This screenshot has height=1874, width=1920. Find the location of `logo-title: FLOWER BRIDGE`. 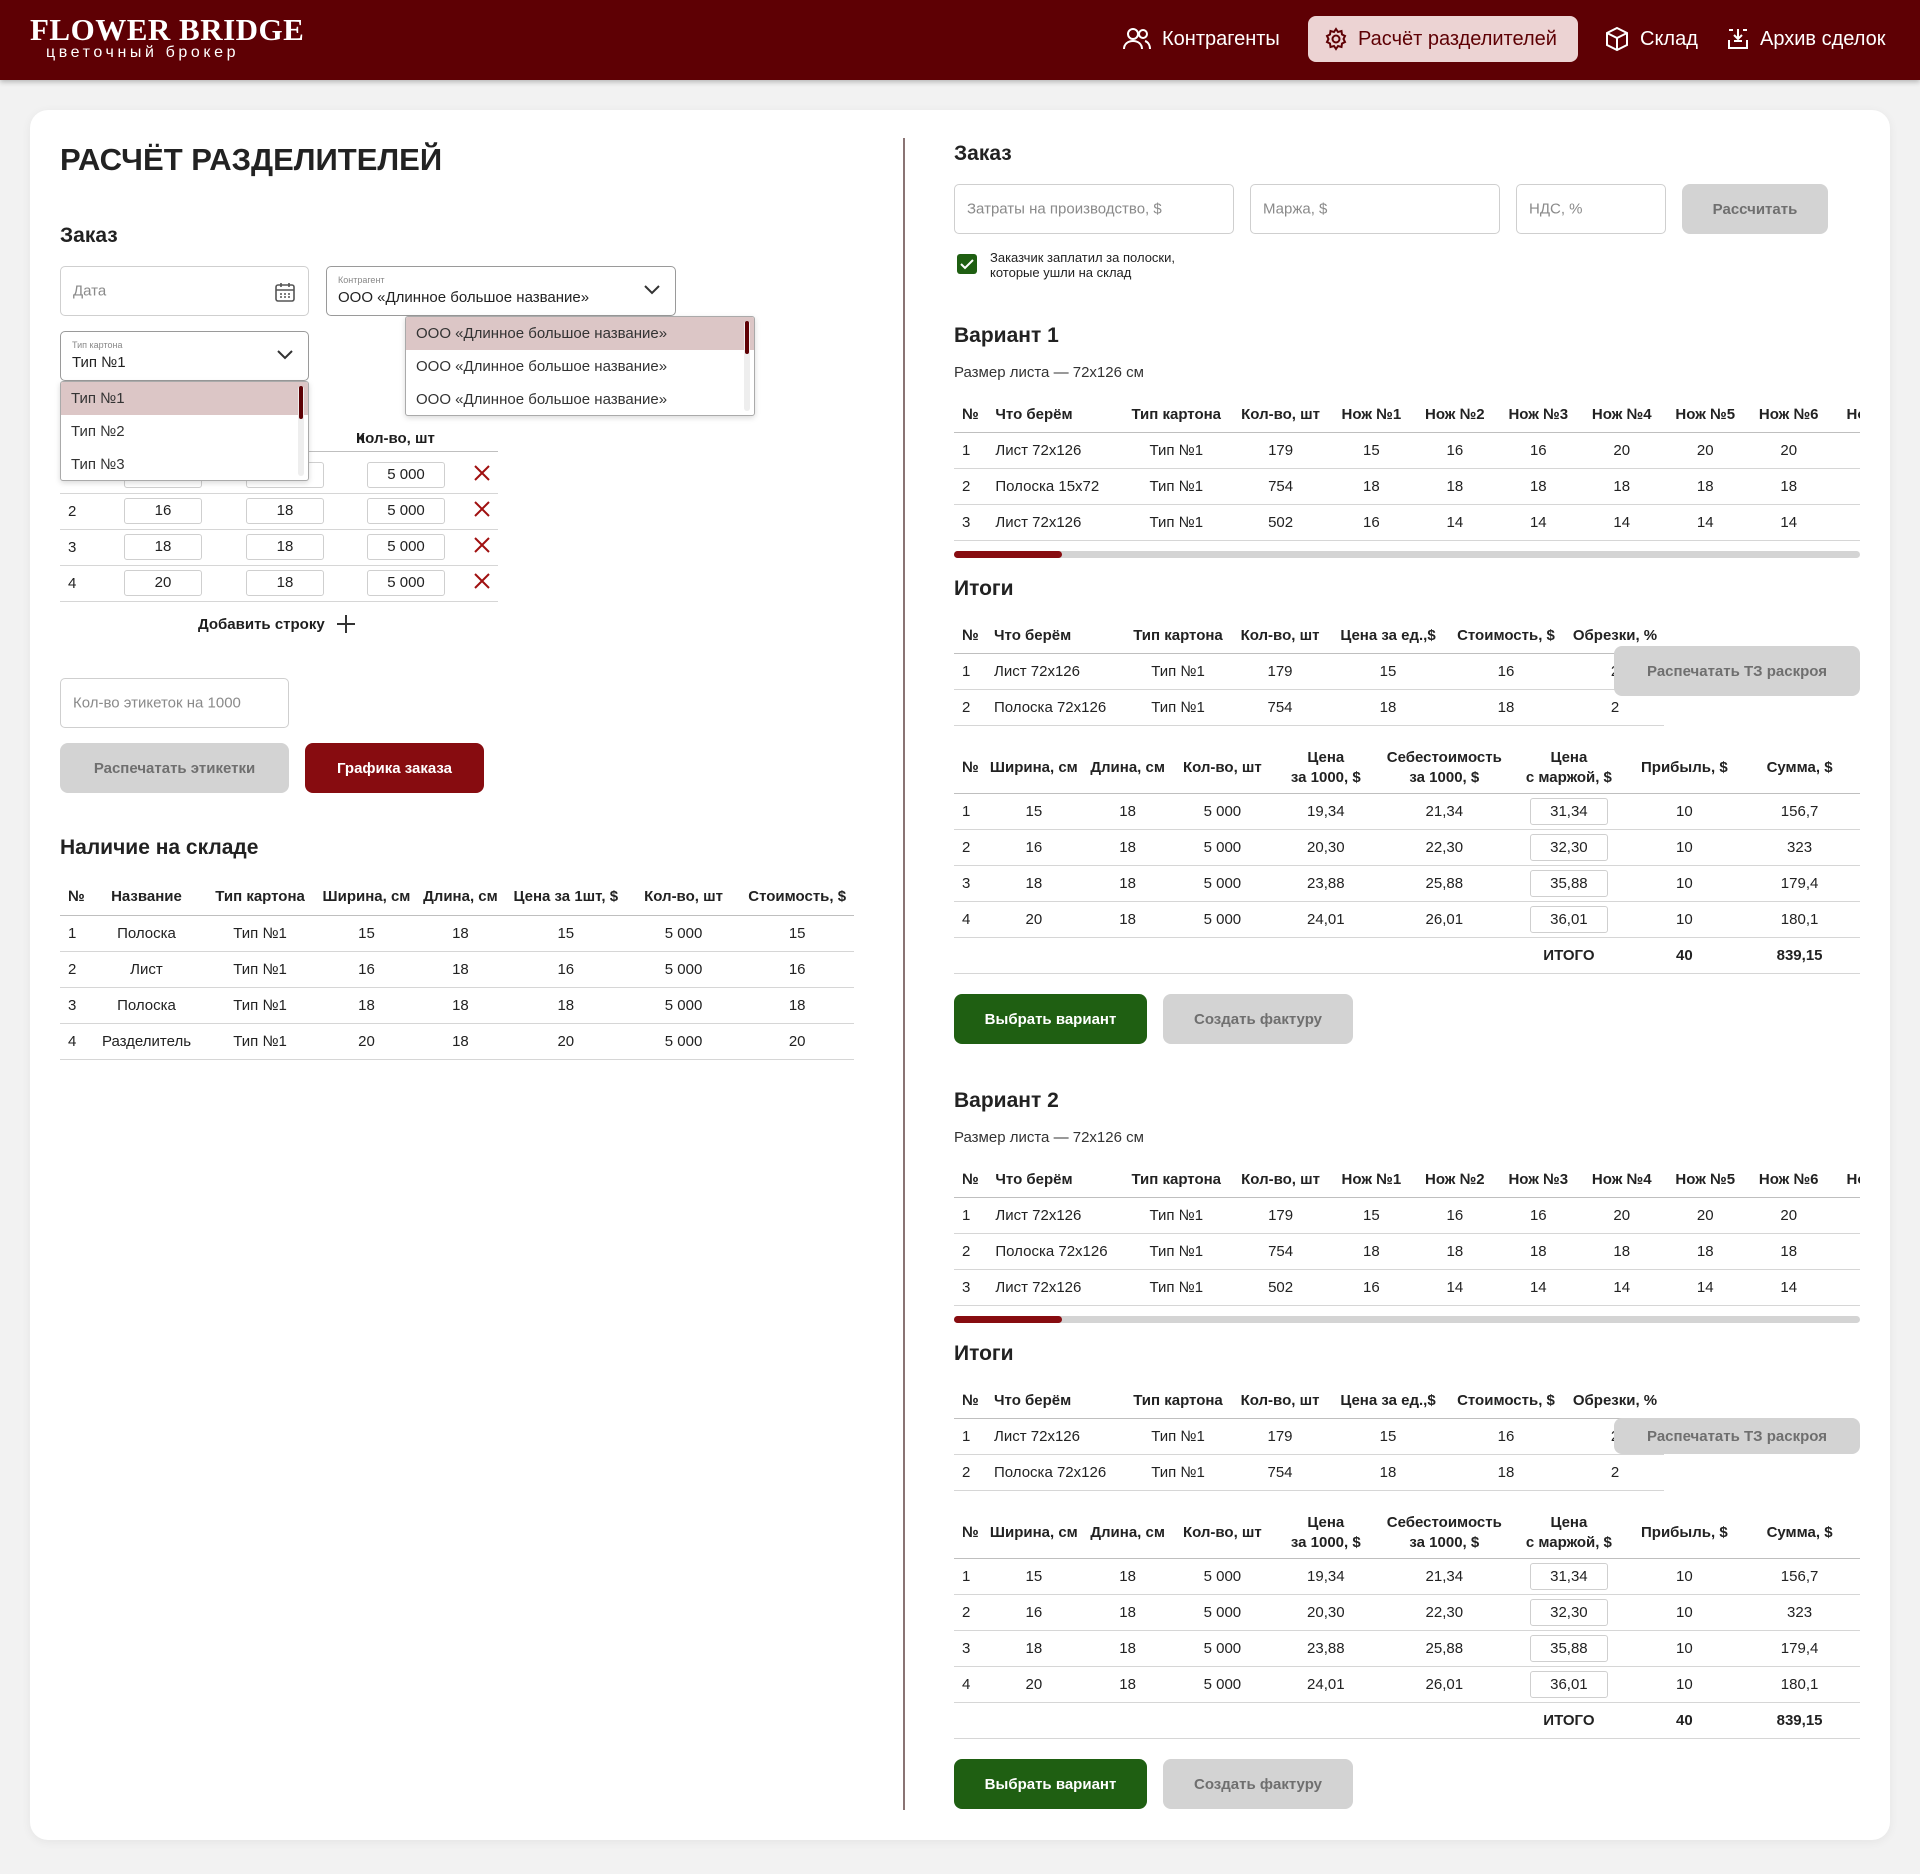

logo-title: FLOWER BRIDGE is located at coordinates (167, 30).